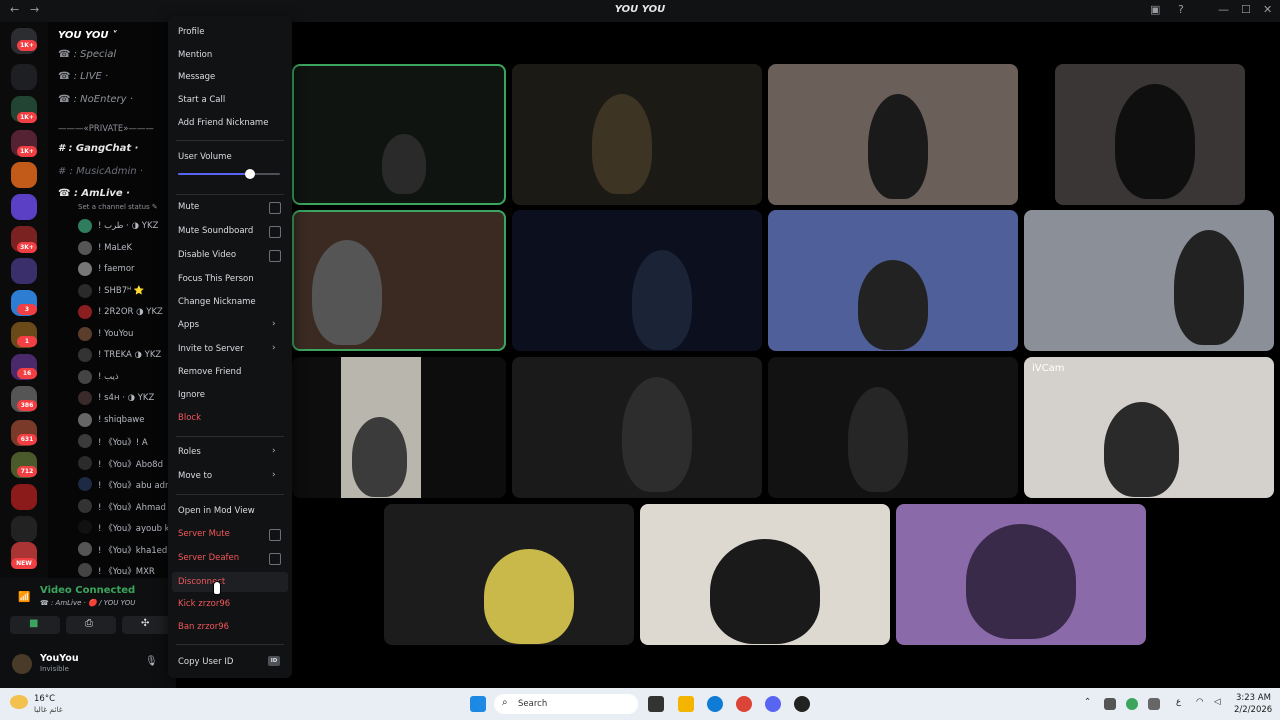  I want to click on discord-icon, so click(773, 704).